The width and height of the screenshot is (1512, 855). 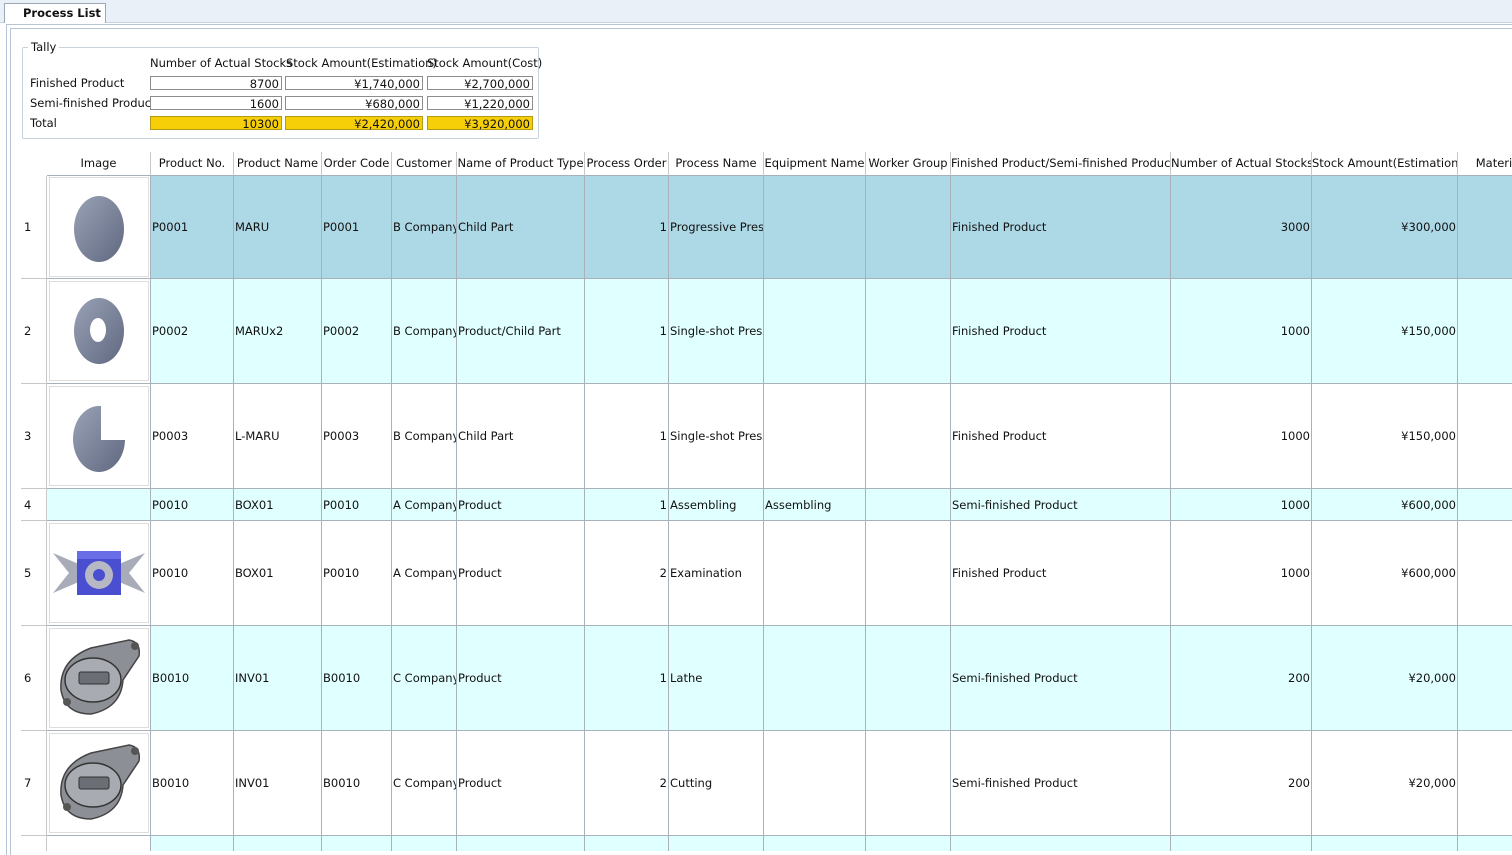 What do you see at coordinates (1241, 227) in the screenshot?
I see `table-cell: 3000` at bounding box center [1241, 227].